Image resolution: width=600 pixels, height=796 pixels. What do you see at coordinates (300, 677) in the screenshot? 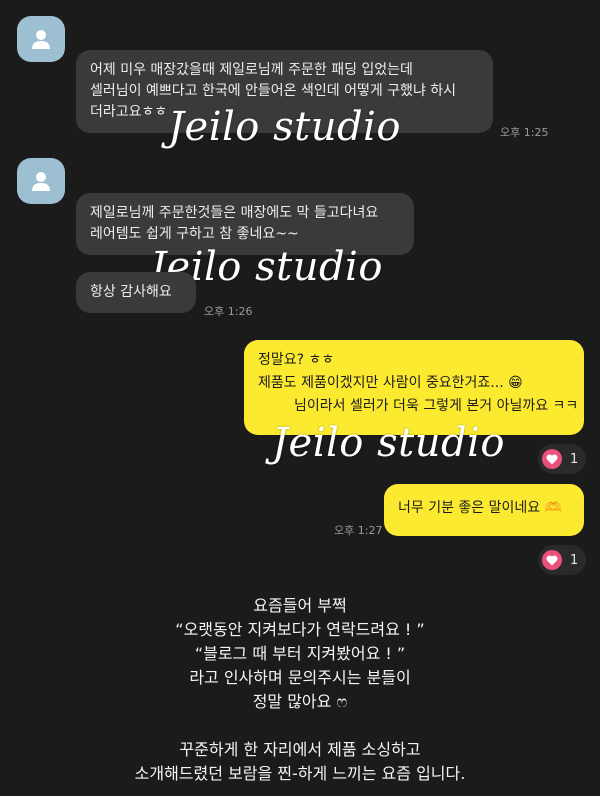
I see `caption-line: 라고 인사하며 문의주시는 분들이` at bounding box center [300, 677].